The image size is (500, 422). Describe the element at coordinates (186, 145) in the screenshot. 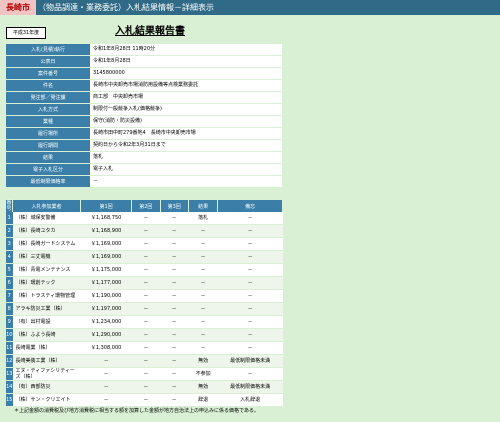

I see `info-value: 契約日から令和2年3月31日まで` at that location.